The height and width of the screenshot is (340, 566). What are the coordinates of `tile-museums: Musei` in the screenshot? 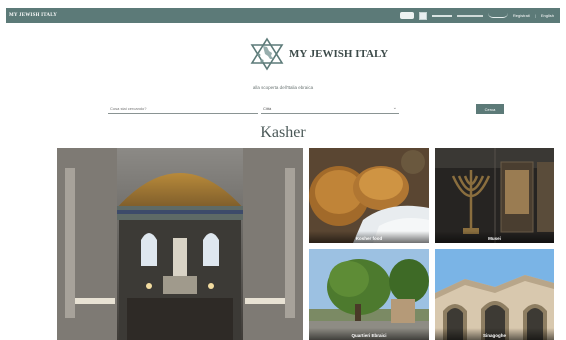 It's located at (494, 195).